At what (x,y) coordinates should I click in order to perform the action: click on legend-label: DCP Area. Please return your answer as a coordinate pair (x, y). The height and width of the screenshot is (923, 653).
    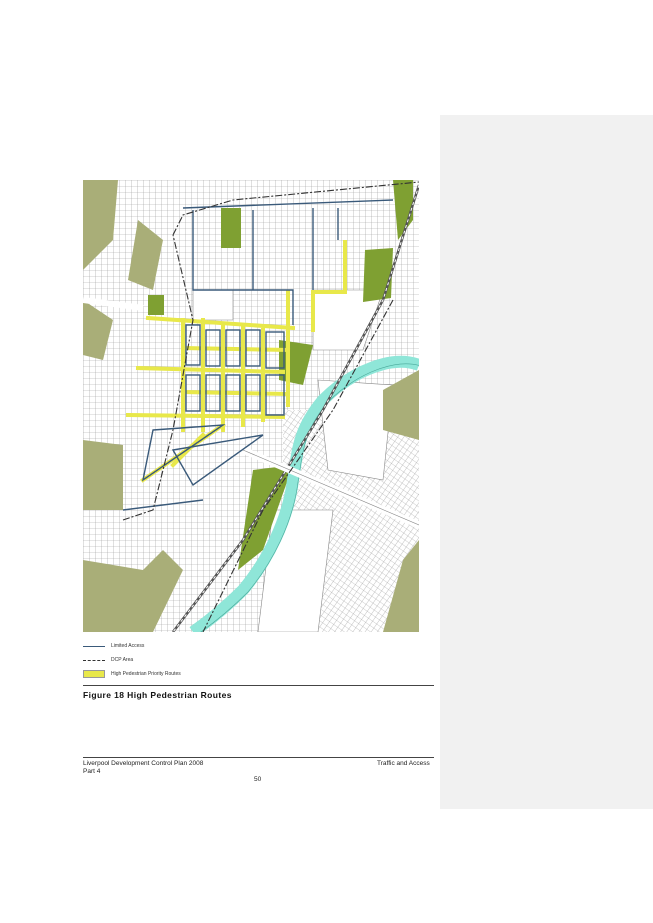
    Looking at the image, I should click on (122, 660).